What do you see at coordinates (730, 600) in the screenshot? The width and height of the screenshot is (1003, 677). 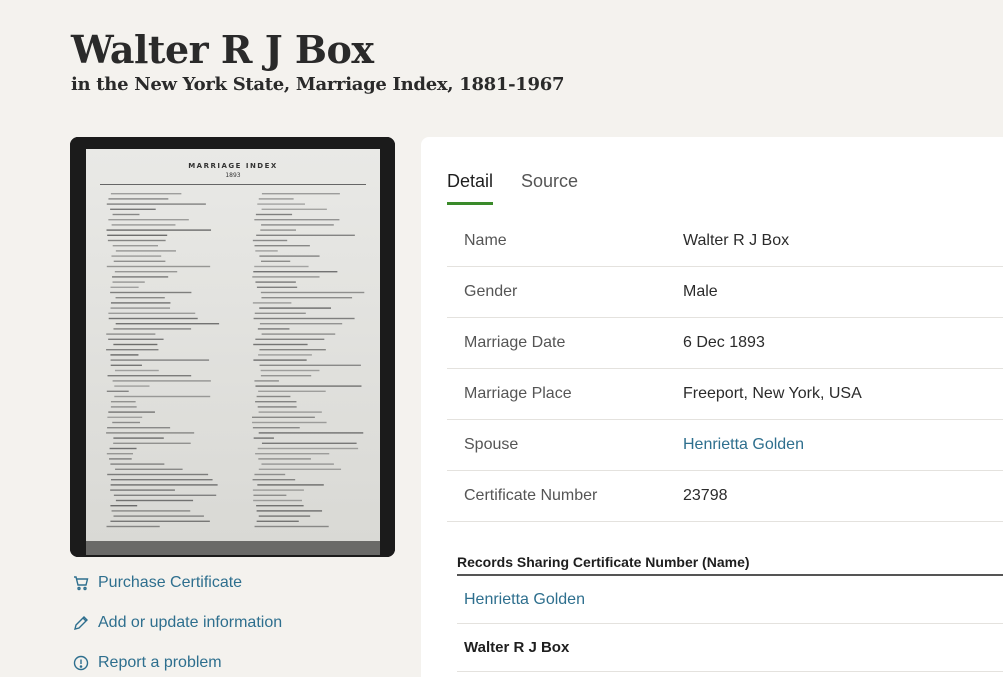 I see `sharing-record-link: Henrietta Golden` at bounding box center [730, 600].